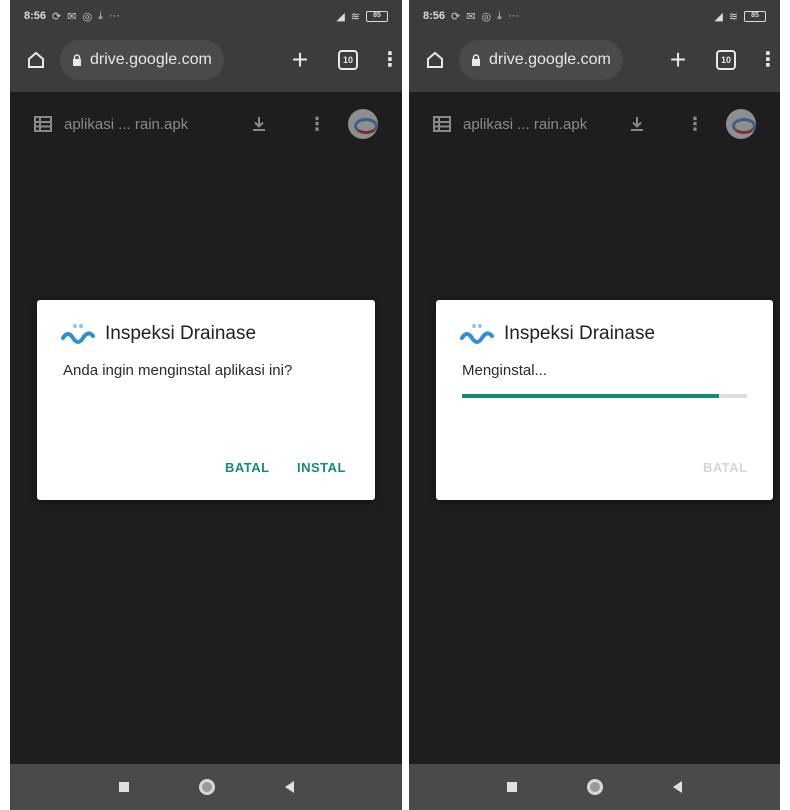  What do you see at coordinates (321, 467) in the screenshot?
I see `install-button: INSTAL` at bounding box center [321, 467].